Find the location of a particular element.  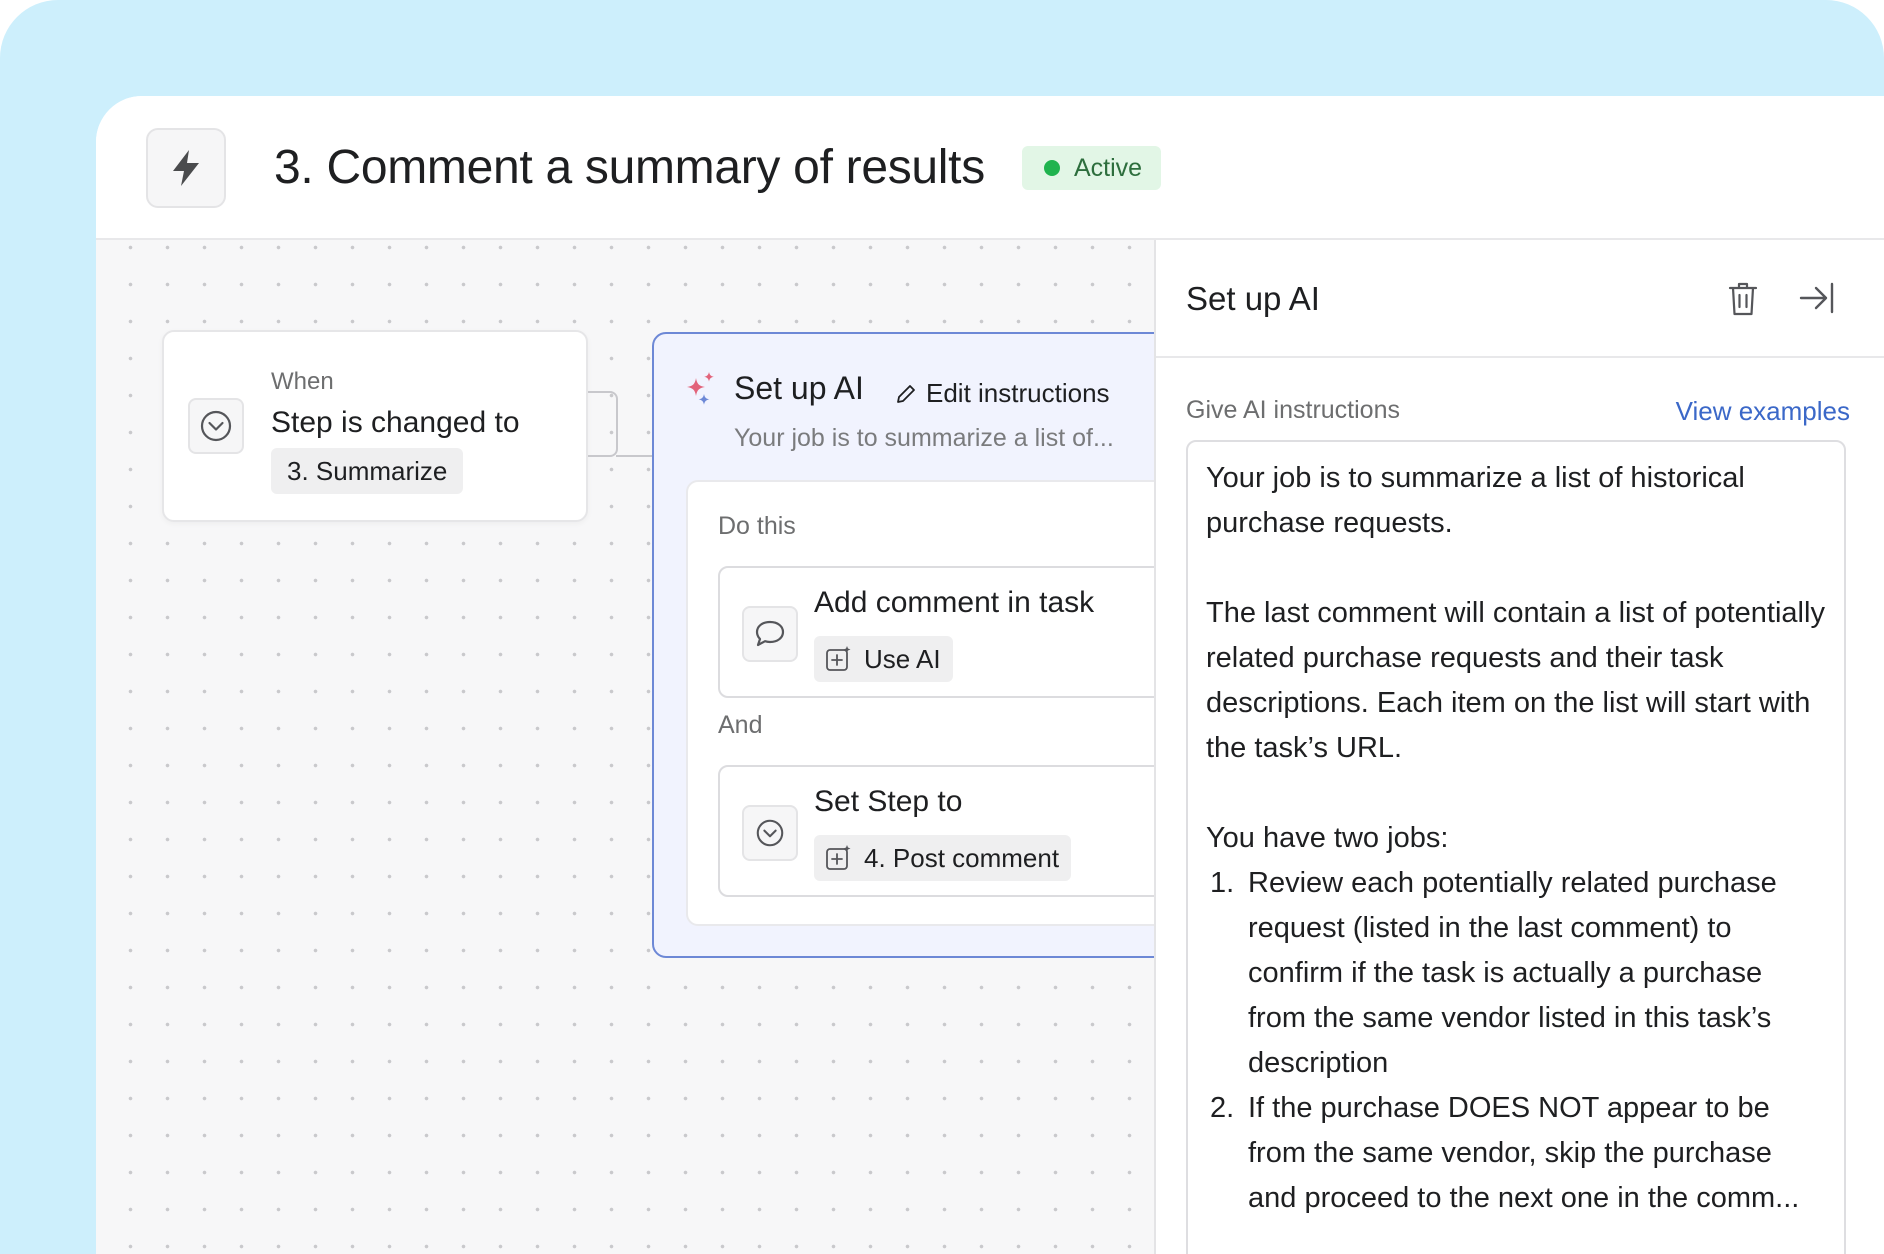

rule-icon-button is located at coordinates (186, 168).